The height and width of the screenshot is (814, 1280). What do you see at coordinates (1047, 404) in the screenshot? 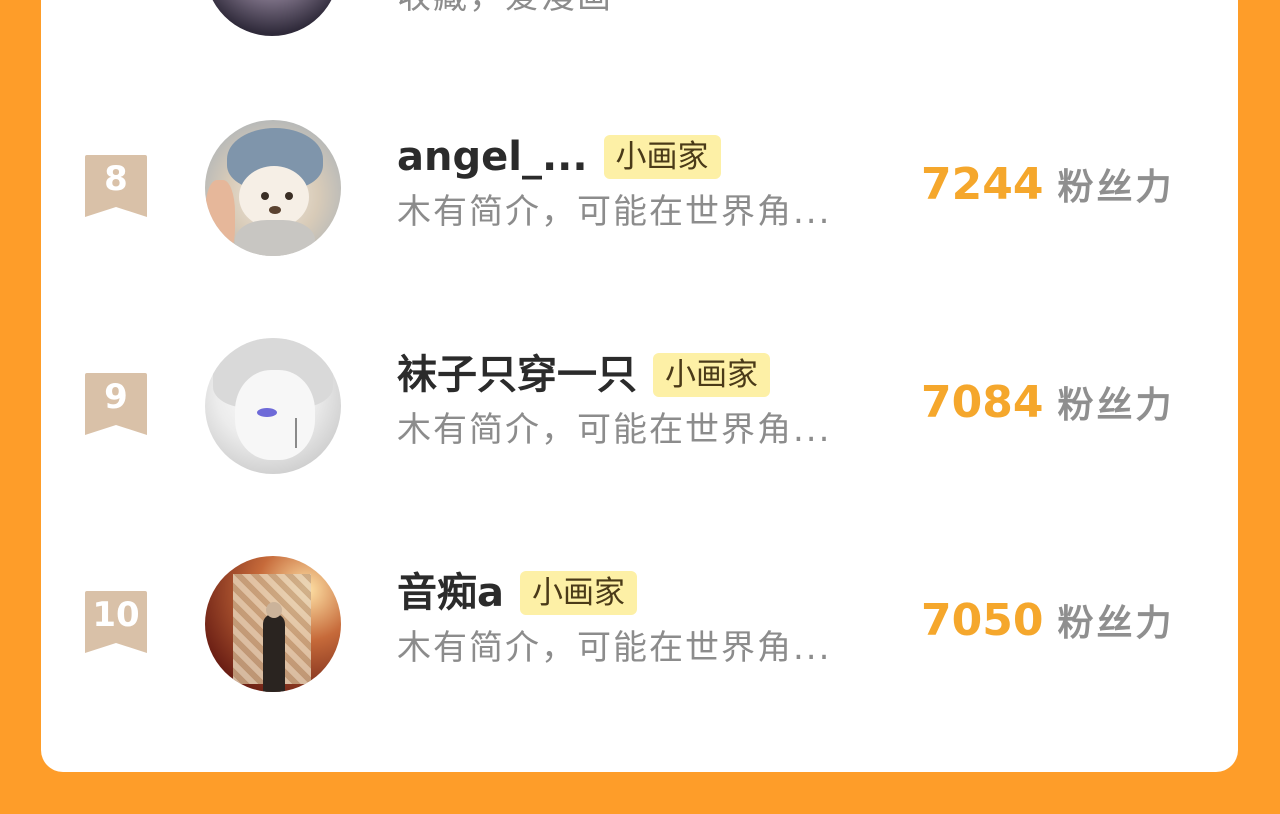
I see `fan-power: 7084 粉丝力` at bounding box center [1047, 404].